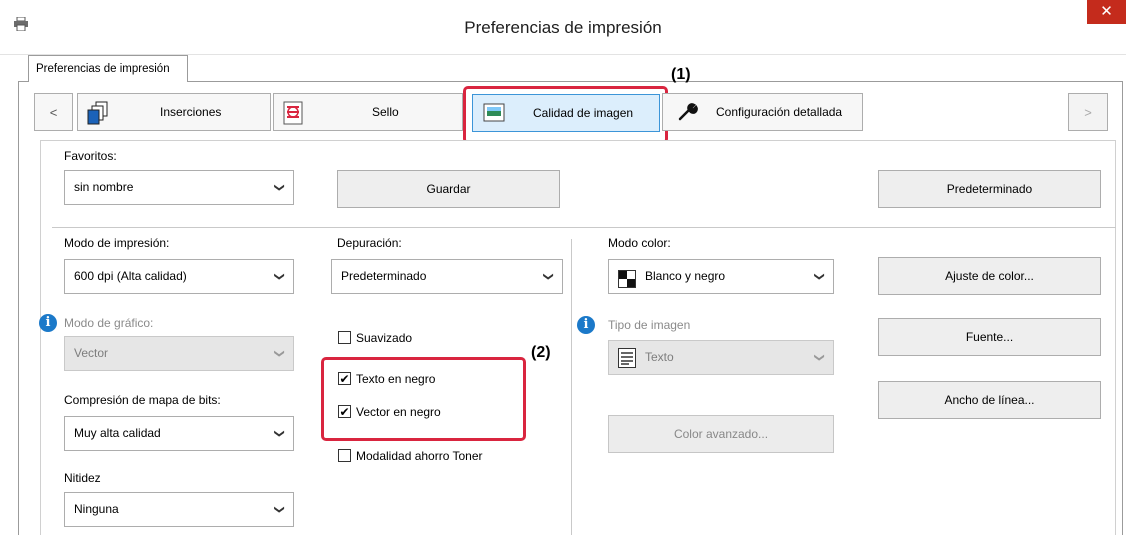 Image resolution: width=1126 pixels, height=535 pixels. I want to click on toner-save-checkbox, so click(344, 455).